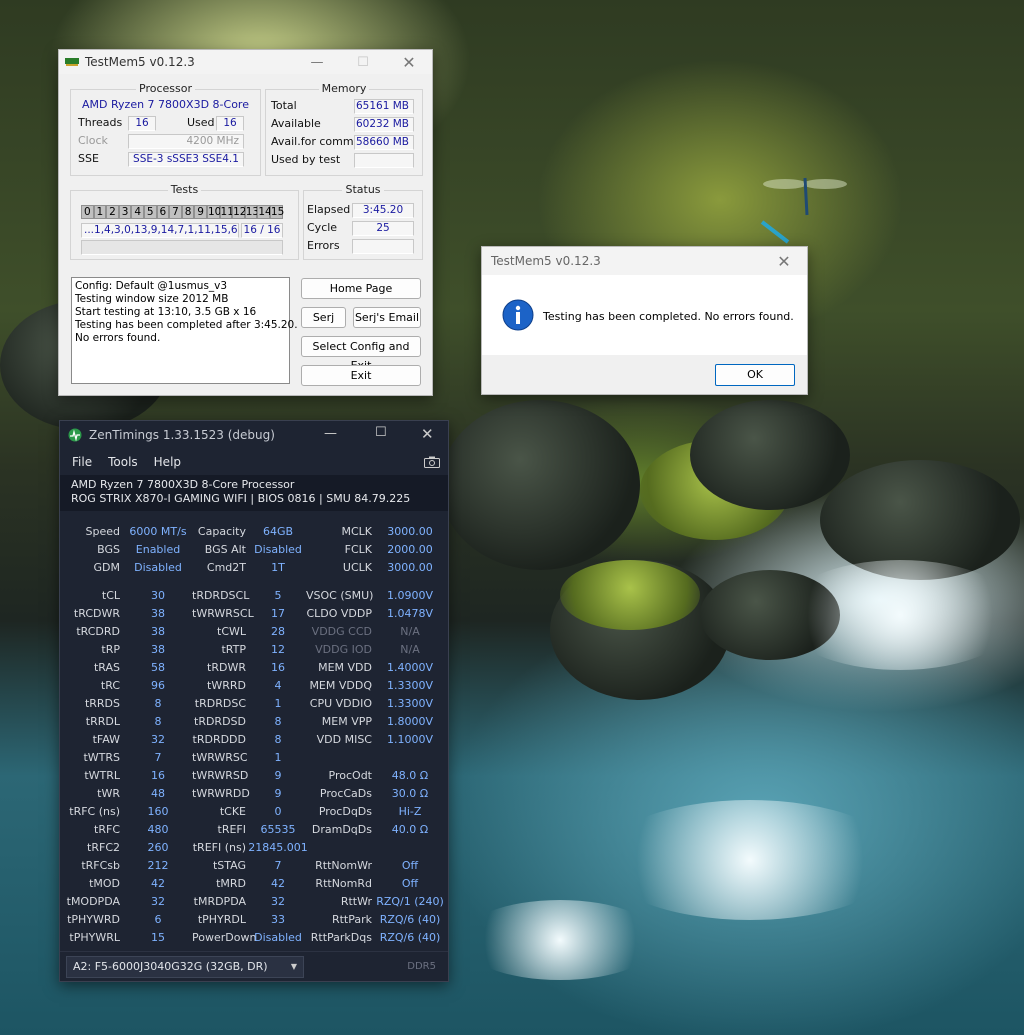  I want to click on errors-label: Errors, so click(323, 245).